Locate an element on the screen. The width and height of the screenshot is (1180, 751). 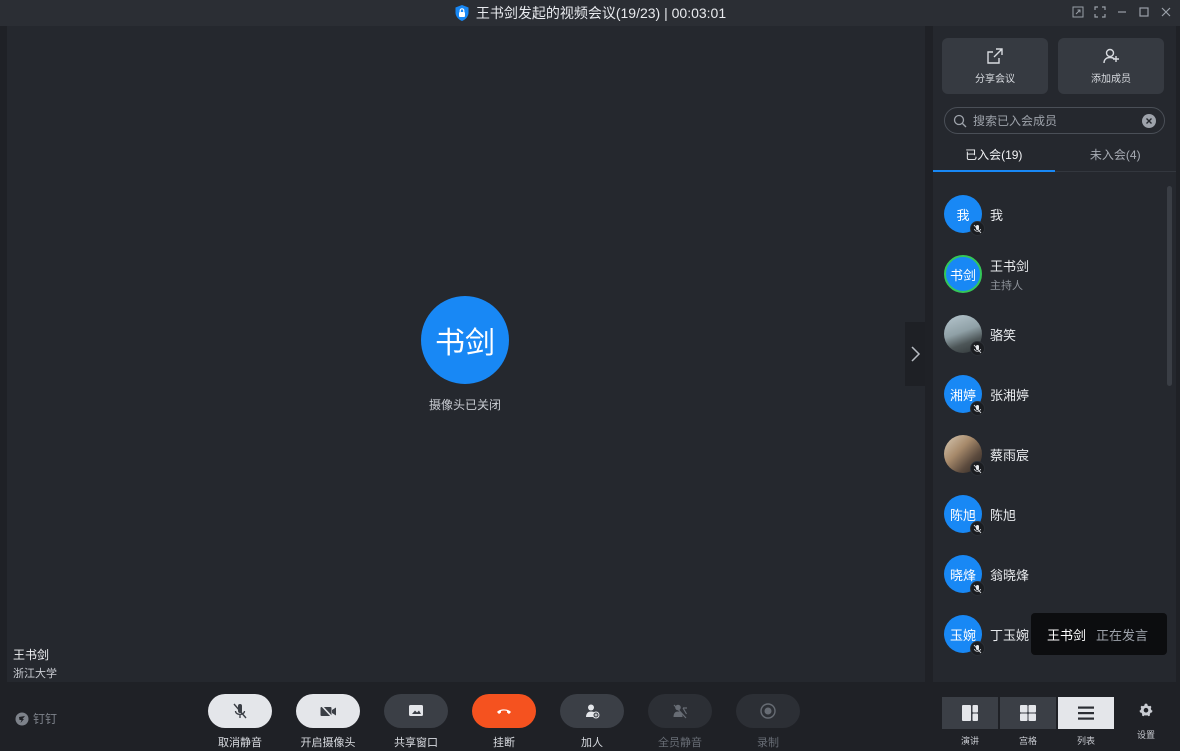
gear-icon is located at coordinates (1146, 710).